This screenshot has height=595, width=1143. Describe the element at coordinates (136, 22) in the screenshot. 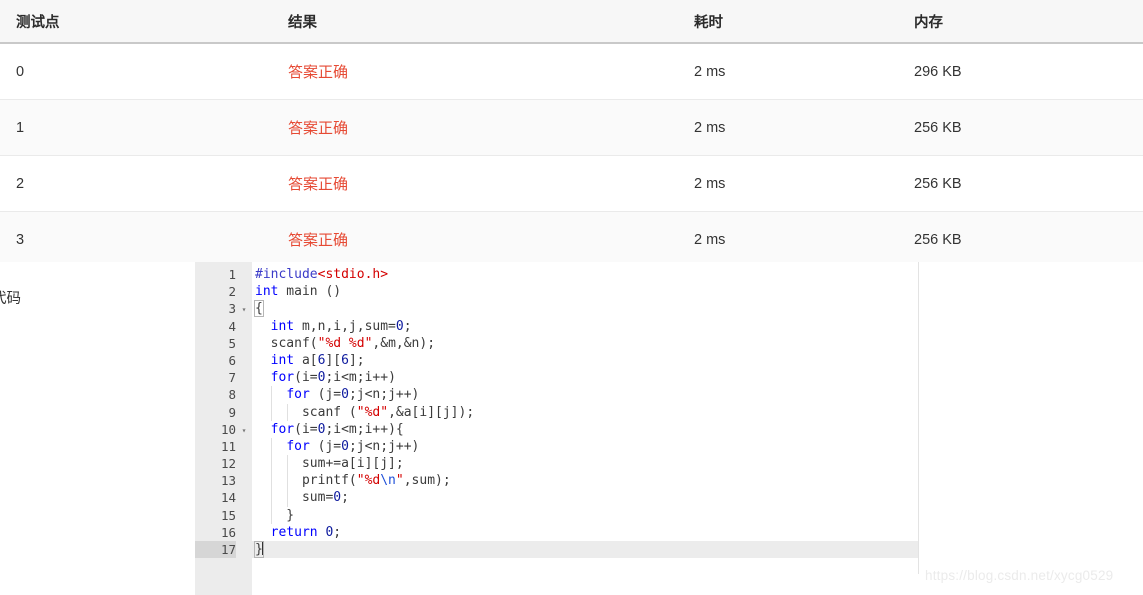

I see `column-header-testcase: 测试点` at that location.